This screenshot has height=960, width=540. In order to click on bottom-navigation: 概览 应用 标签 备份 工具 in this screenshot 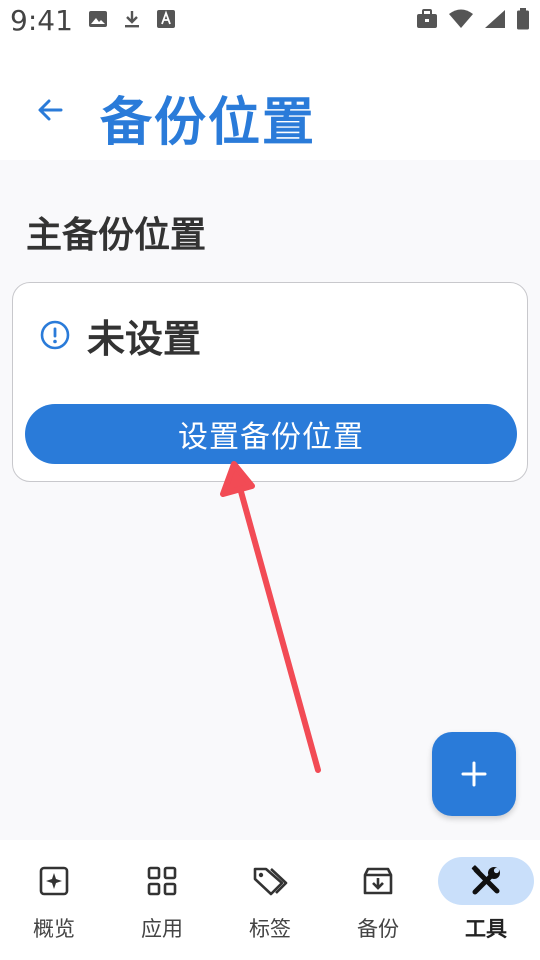, I will do `click(270, 900)`.